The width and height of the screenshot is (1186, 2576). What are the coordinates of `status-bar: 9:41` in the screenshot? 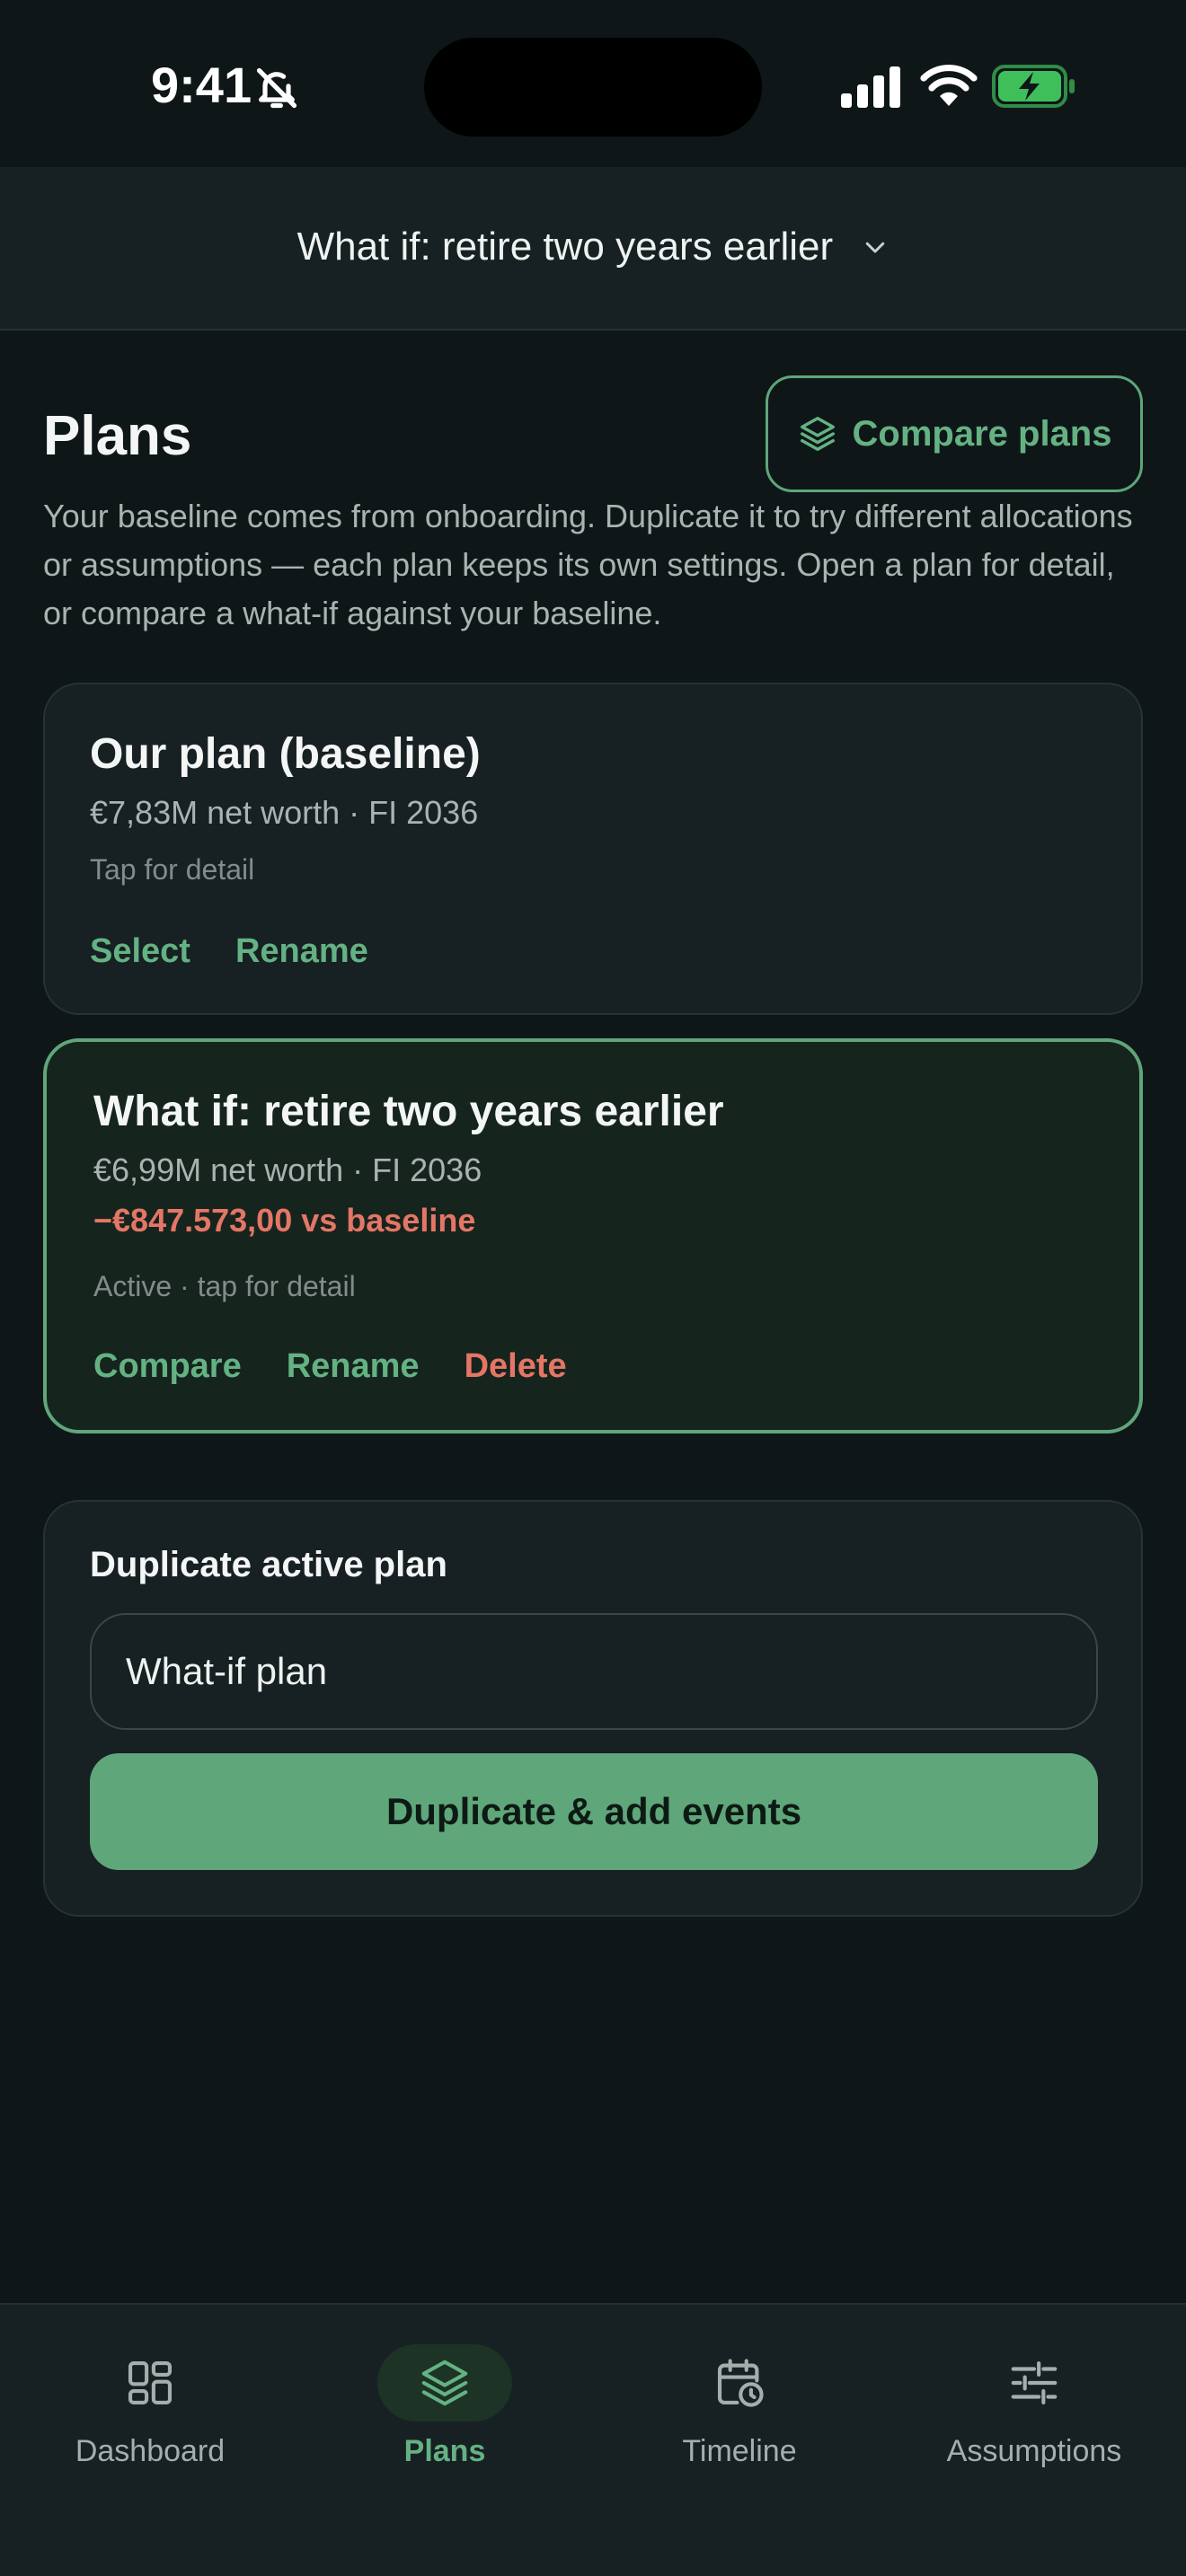 It's located at (593, 83).